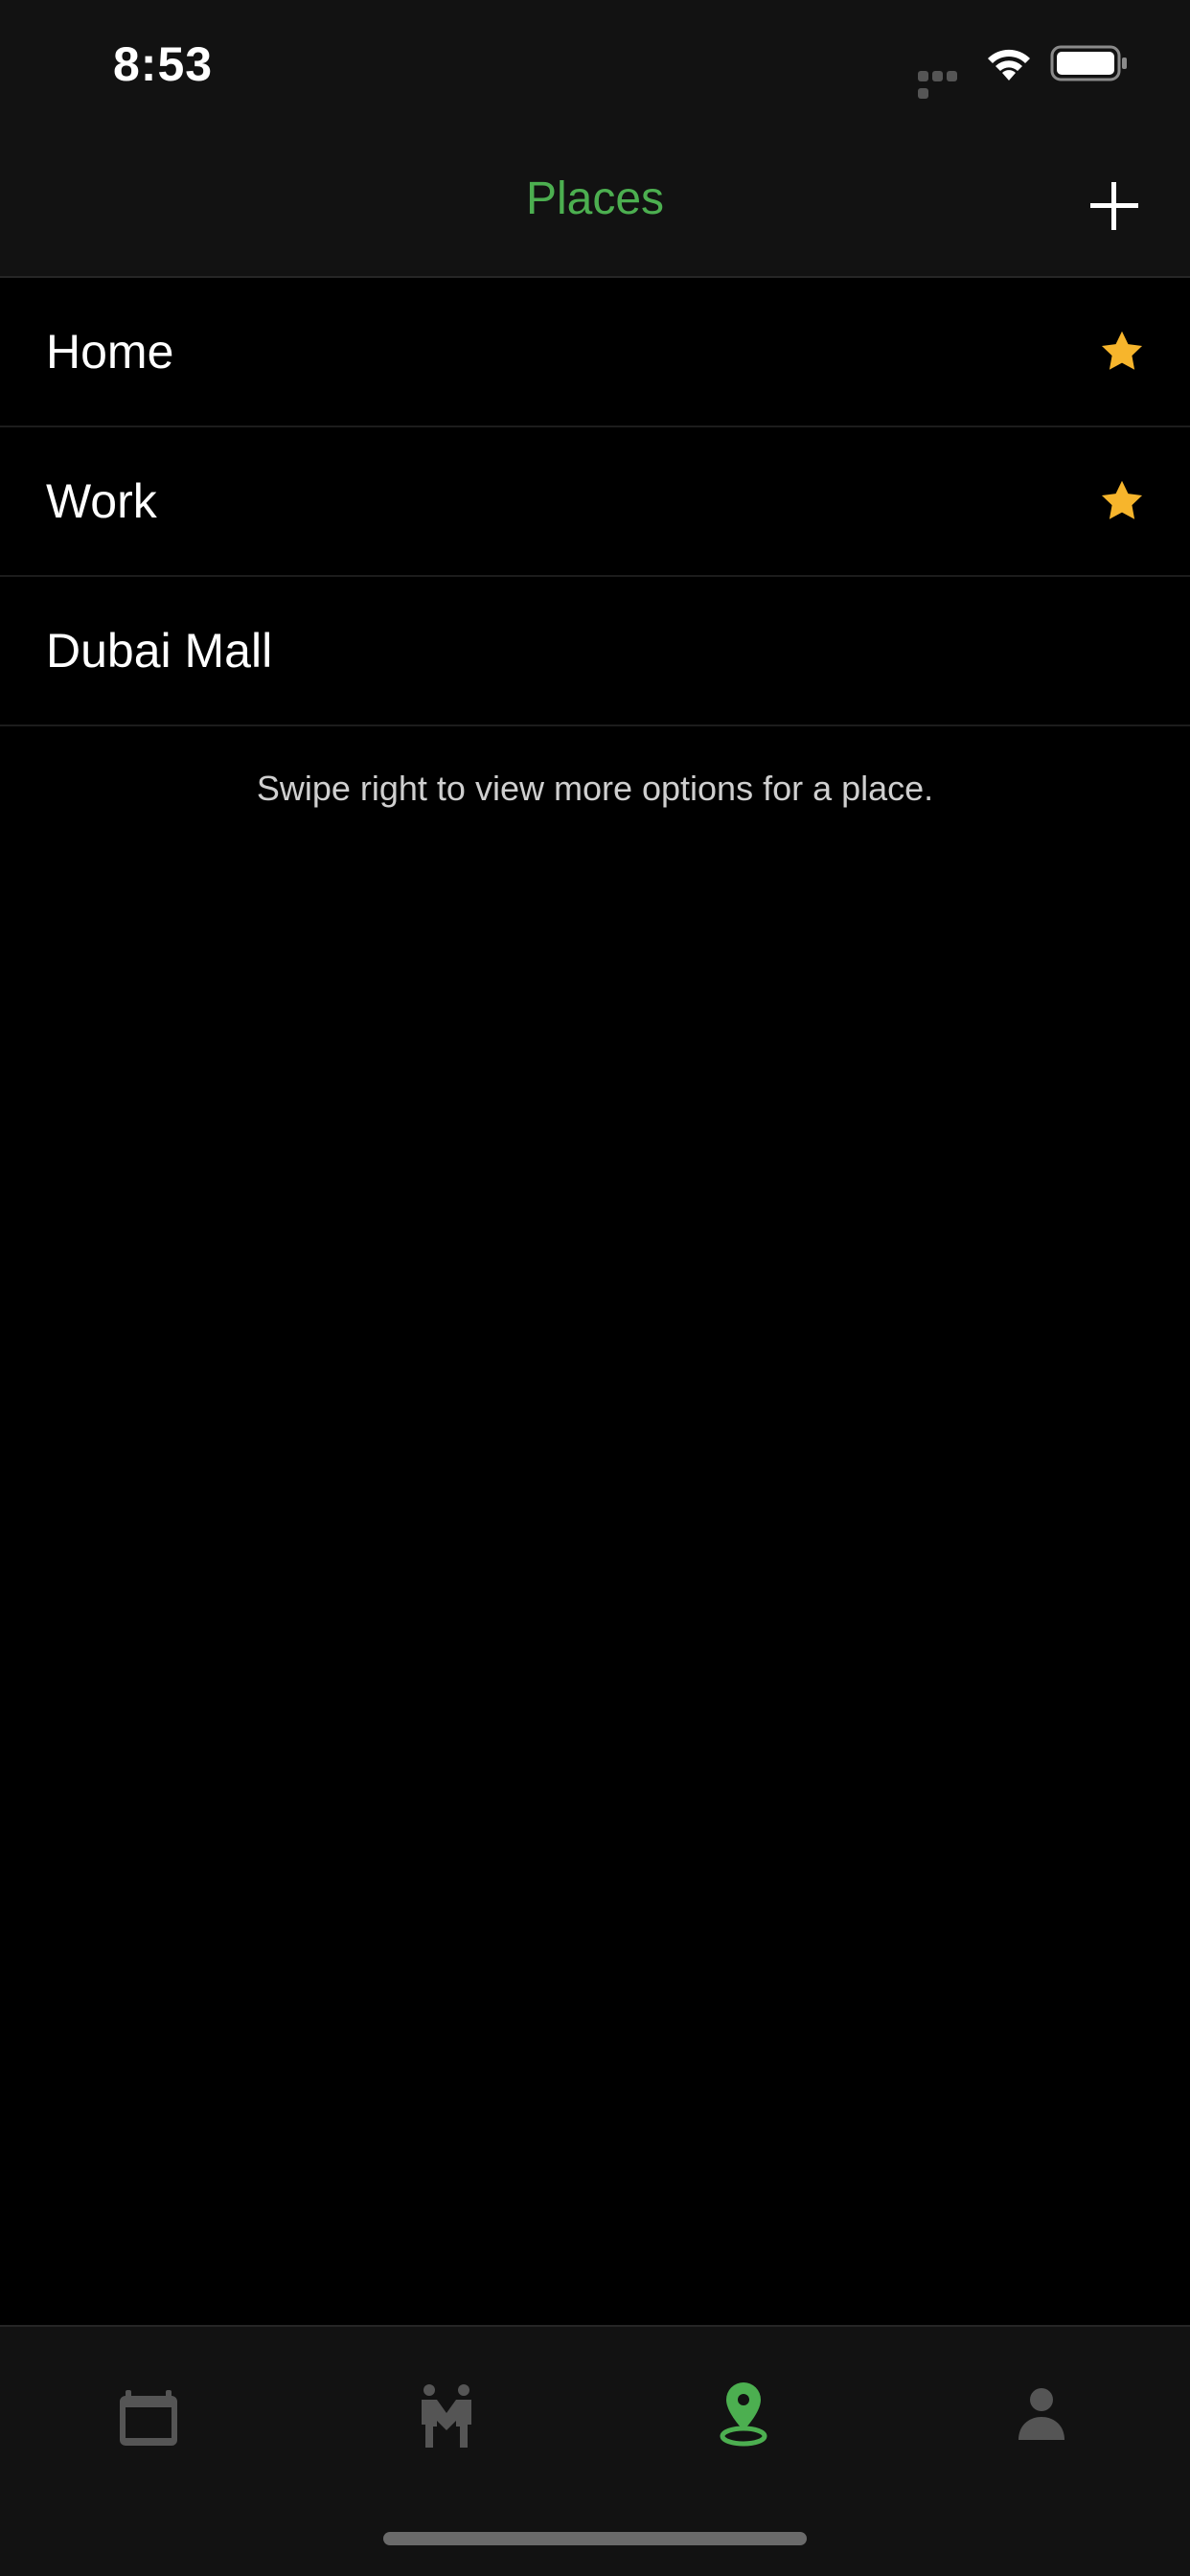 This screenshot has width=1190, height=2576. I want to click on person-icon, so click(1041, 2414).